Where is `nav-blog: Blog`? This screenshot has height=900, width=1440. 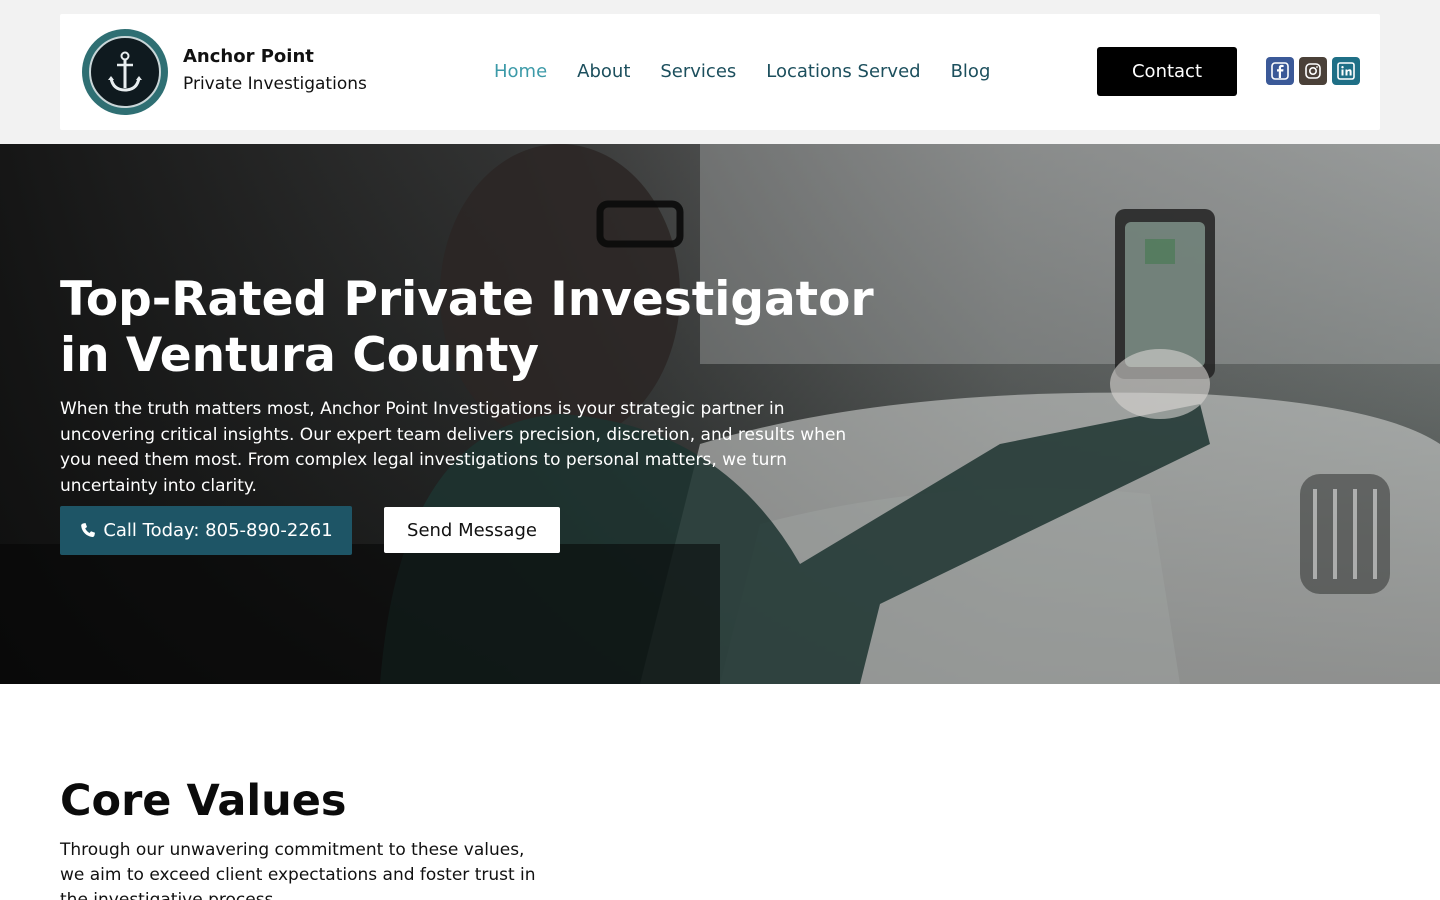 nav-blog: Blog is located at coordinates (971, 71).